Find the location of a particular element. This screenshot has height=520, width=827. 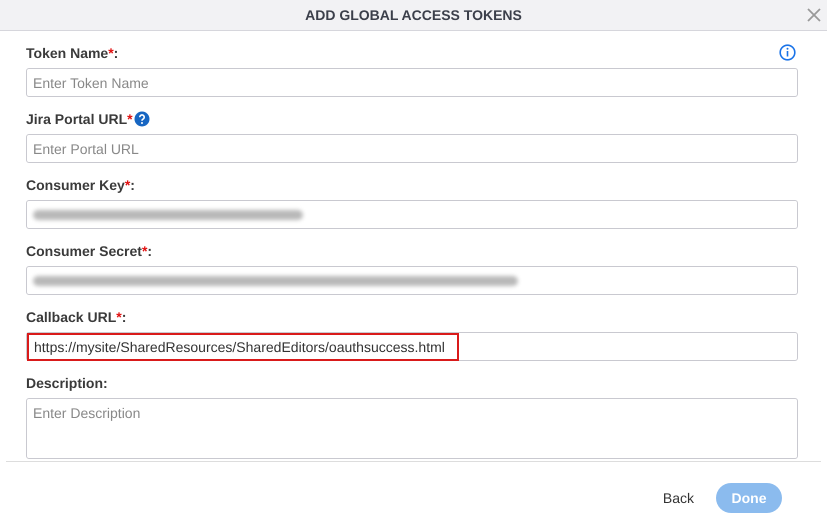

description-field: Enter Description is located at coordinates (412, 428).